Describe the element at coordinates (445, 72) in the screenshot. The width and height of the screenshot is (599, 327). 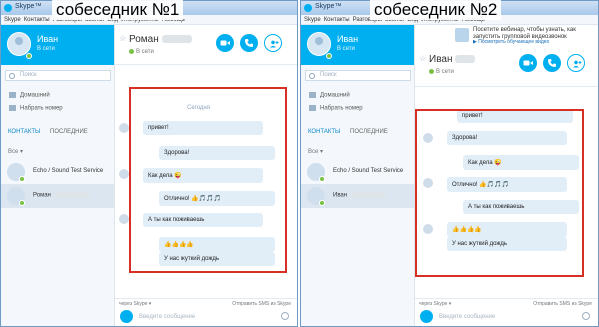
I see `conversation-status-text: В сети` at that location.